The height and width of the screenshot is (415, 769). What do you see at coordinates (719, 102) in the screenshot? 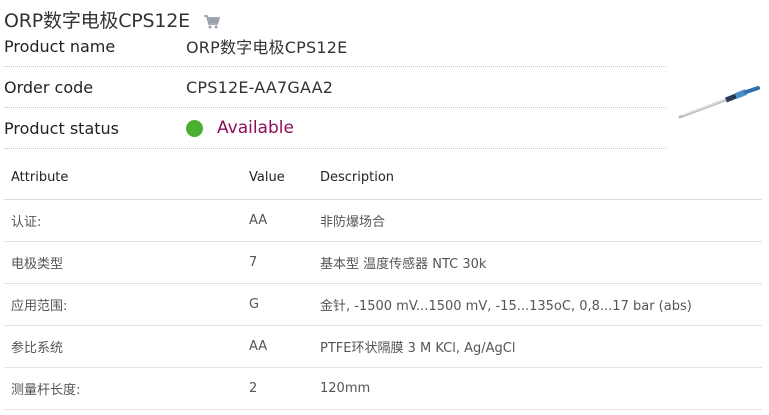
I see `product-image` at bounding box center [719, 102].